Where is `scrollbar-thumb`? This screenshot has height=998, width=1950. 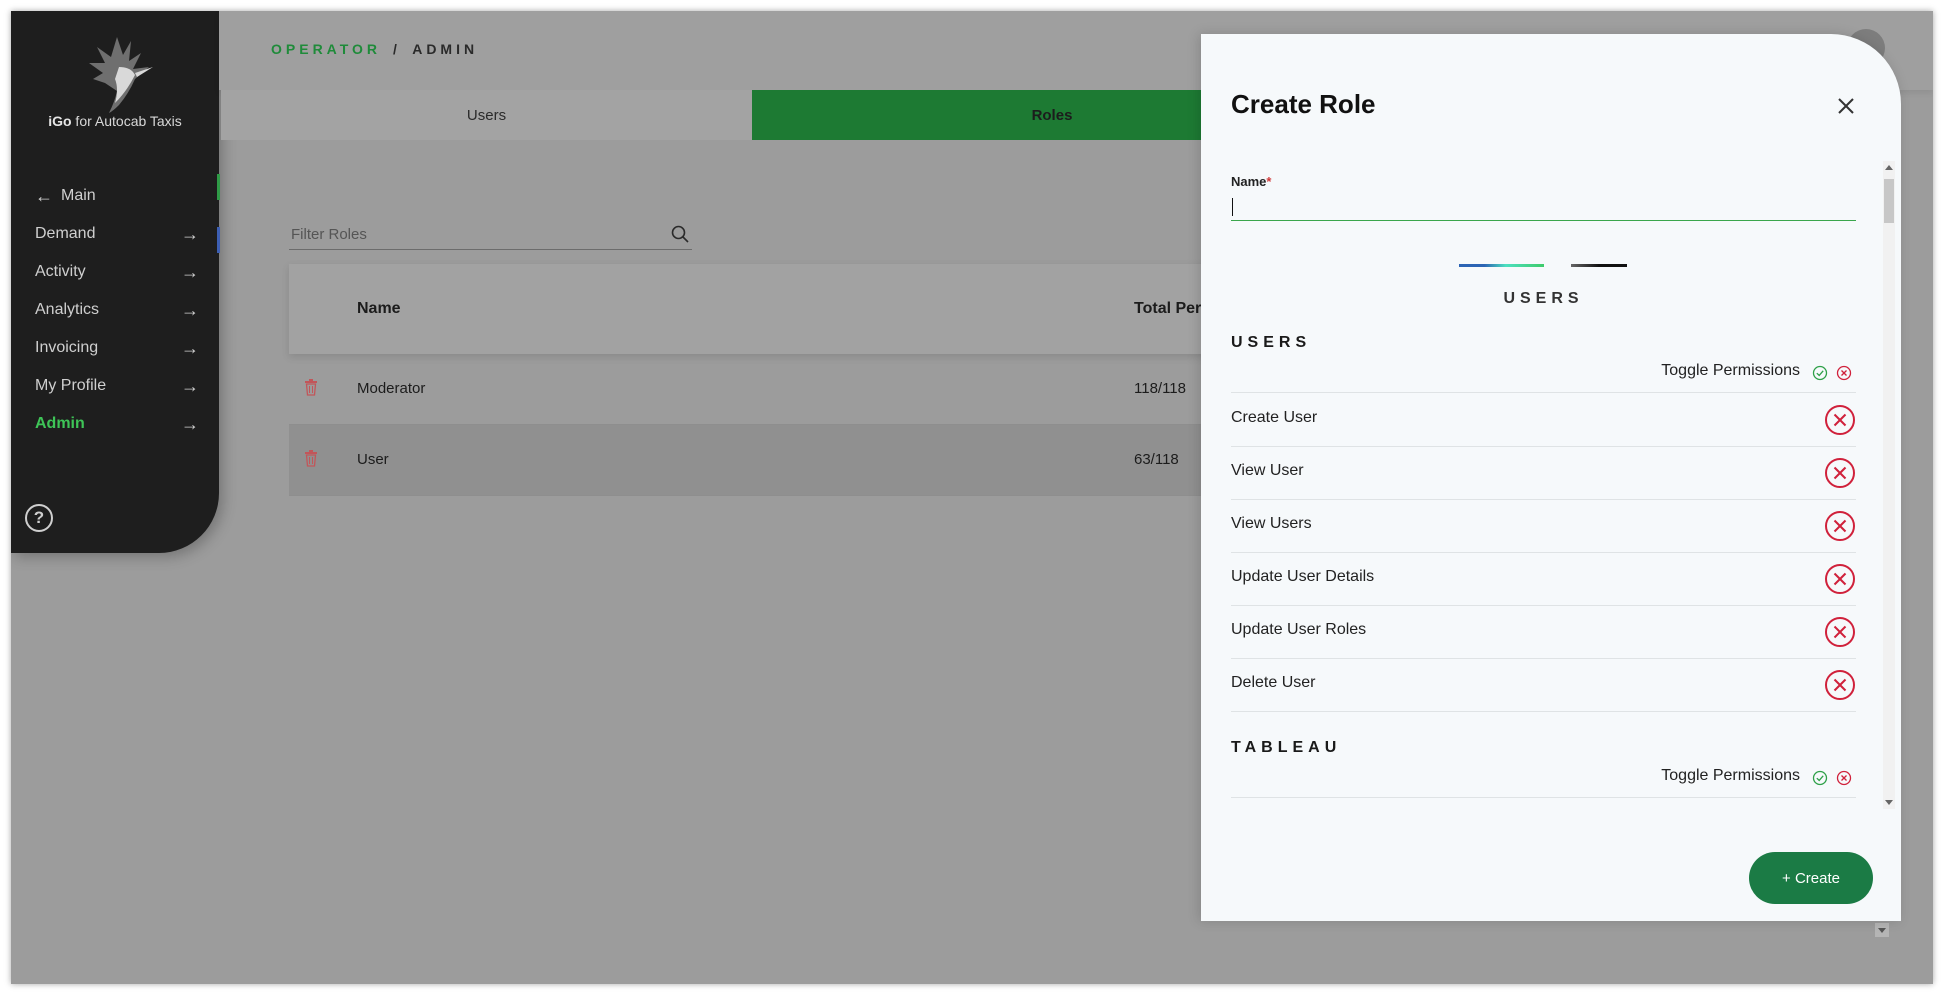 scrollbar-thumb is located at coordinates (1889, 201).